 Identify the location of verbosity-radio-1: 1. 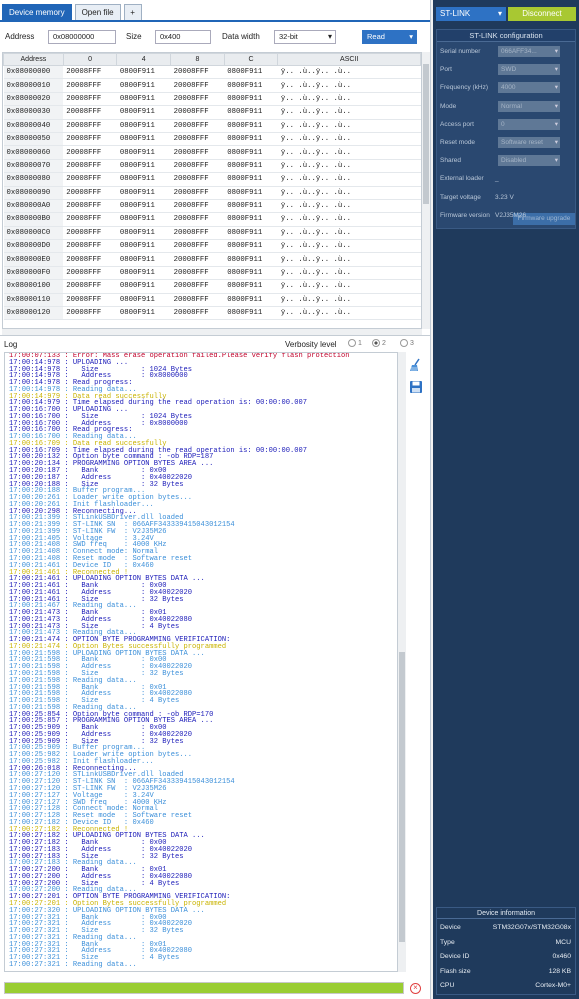
(355, 343).